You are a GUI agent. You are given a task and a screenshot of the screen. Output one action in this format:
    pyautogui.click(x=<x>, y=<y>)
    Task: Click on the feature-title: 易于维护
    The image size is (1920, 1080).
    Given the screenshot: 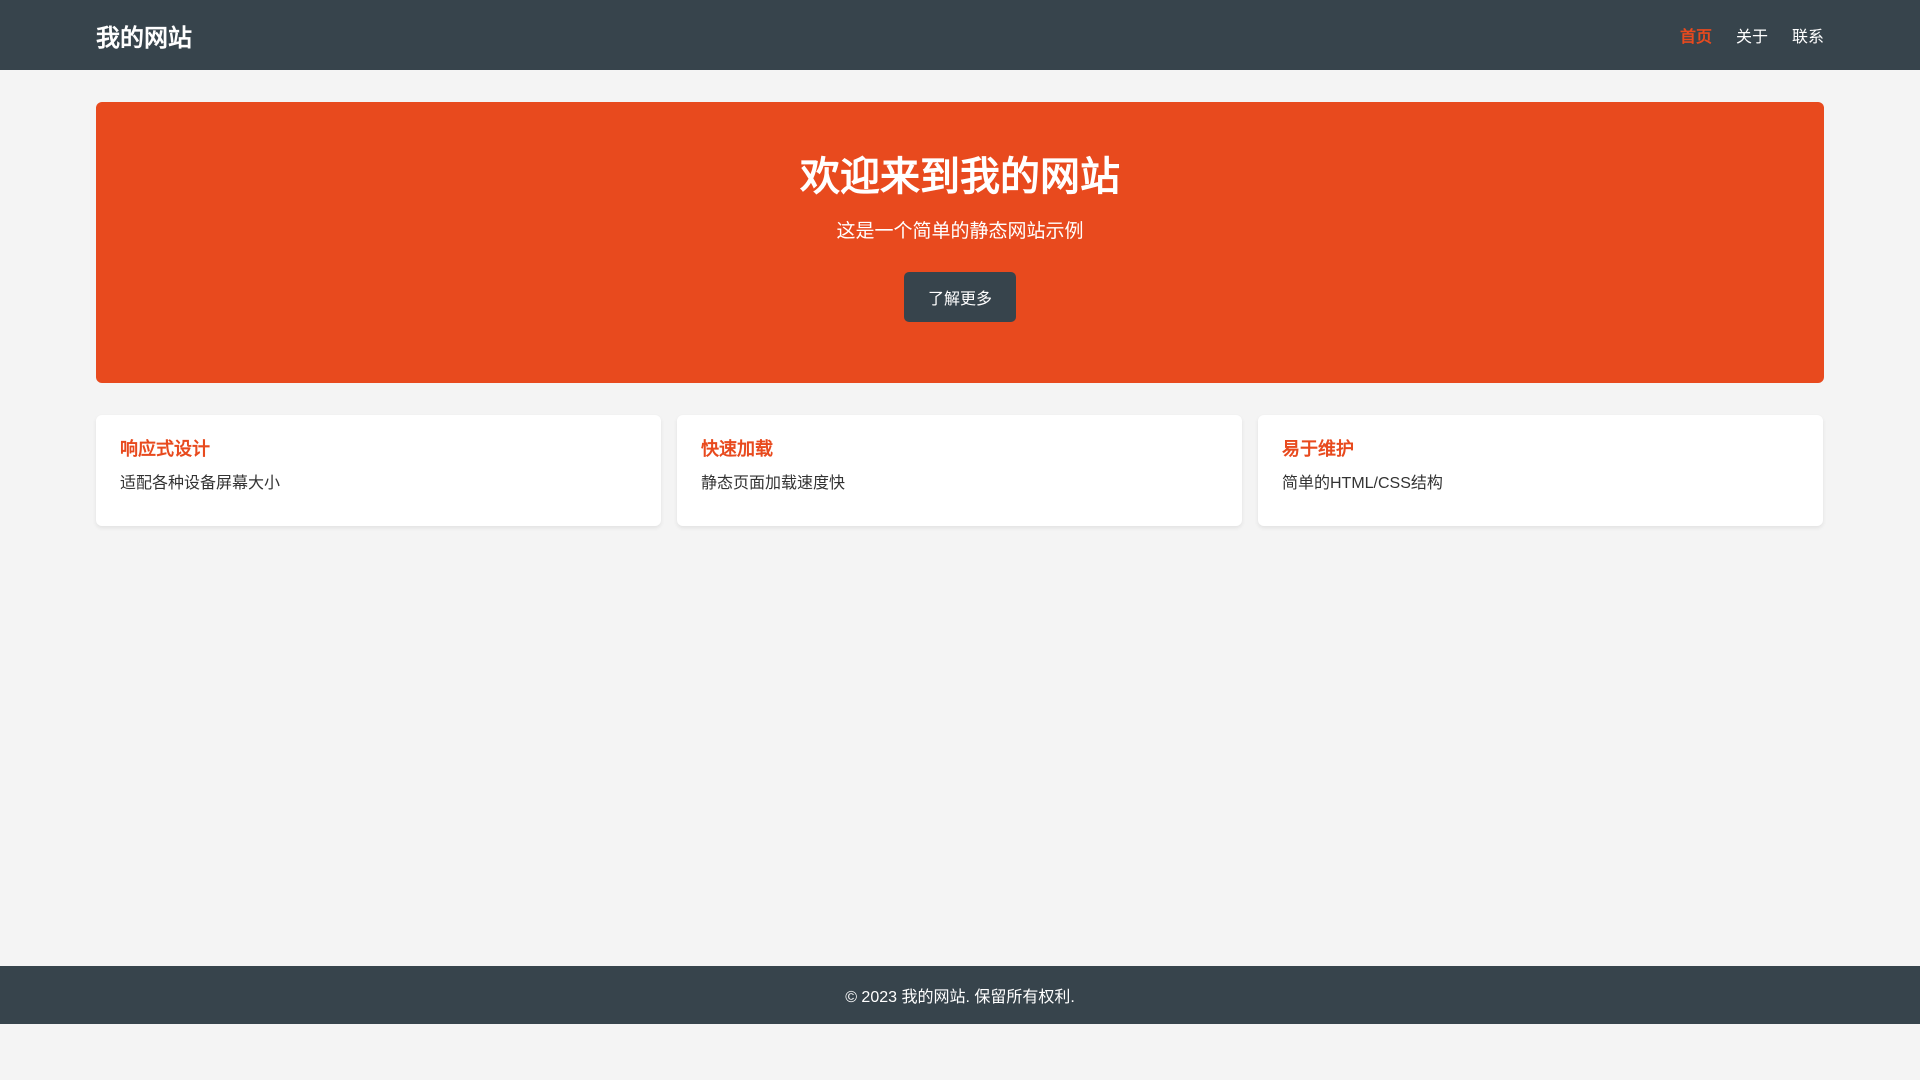 What is the action you would take?
    pyautogui.click(x=1318, y=449)
    